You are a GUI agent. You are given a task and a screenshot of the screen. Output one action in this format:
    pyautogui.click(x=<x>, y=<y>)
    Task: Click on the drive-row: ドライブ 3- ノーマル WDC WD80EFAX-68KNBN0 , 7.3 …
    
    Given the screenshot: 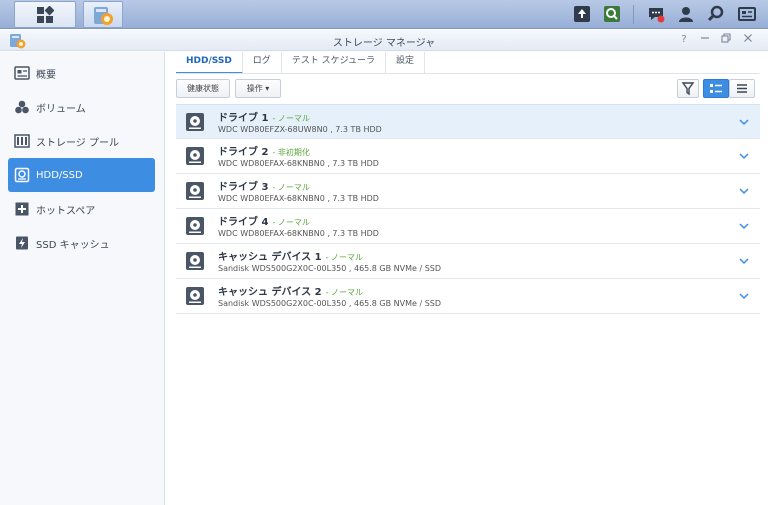 What is the action you would take?
    pyautogui.click(x=468, y=191)
    